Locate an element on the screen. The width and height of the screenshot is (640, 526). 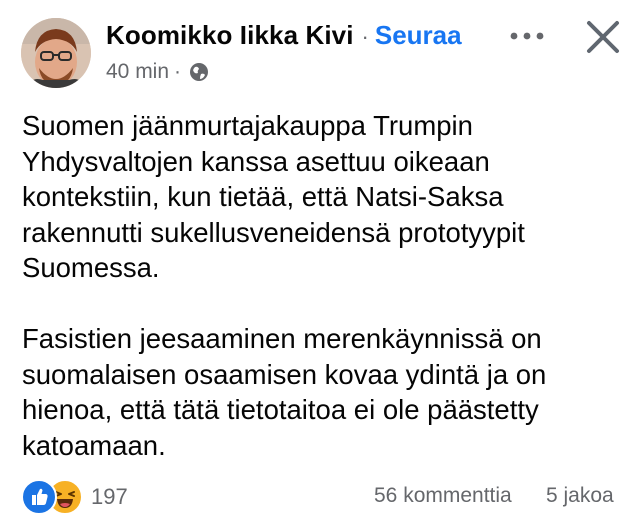
globe-icon is located at coordinates (199, 75).